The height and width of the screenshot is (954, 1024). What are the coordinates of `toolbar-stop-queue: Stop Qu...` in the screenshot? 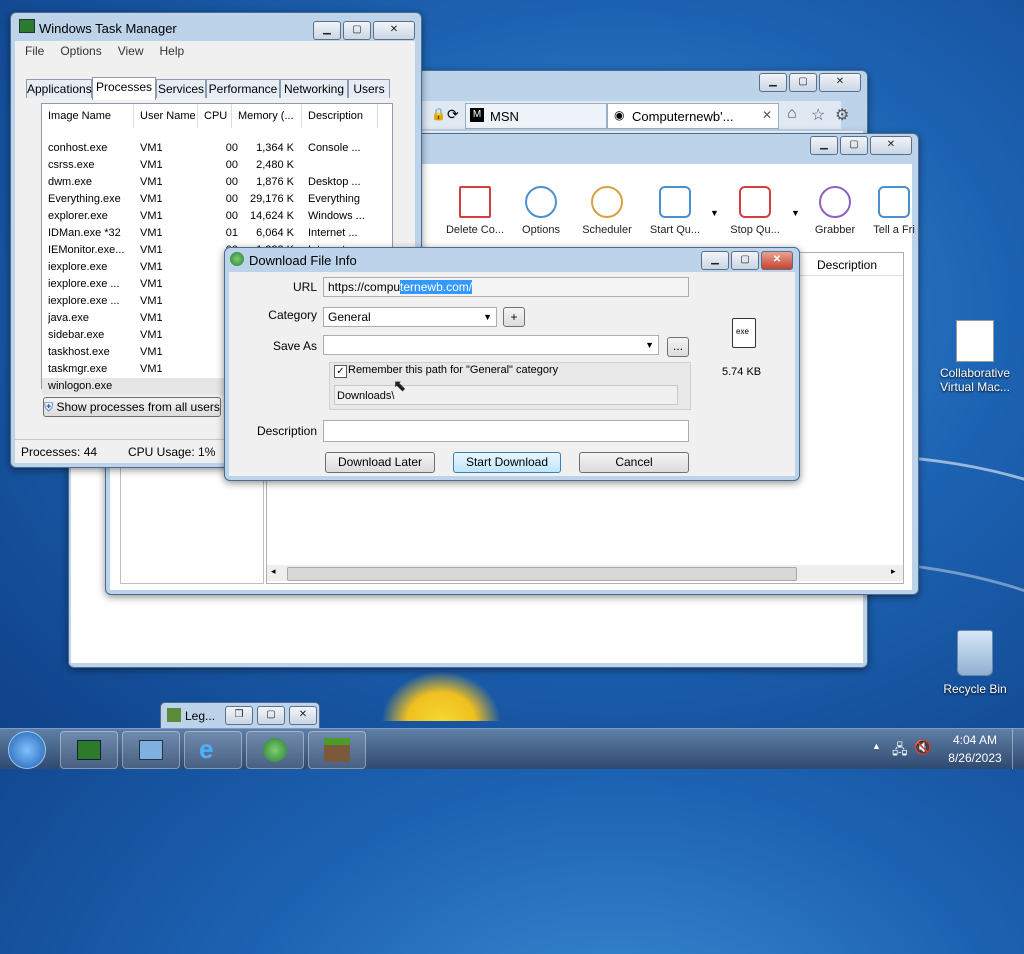 It's located at (755, 211).